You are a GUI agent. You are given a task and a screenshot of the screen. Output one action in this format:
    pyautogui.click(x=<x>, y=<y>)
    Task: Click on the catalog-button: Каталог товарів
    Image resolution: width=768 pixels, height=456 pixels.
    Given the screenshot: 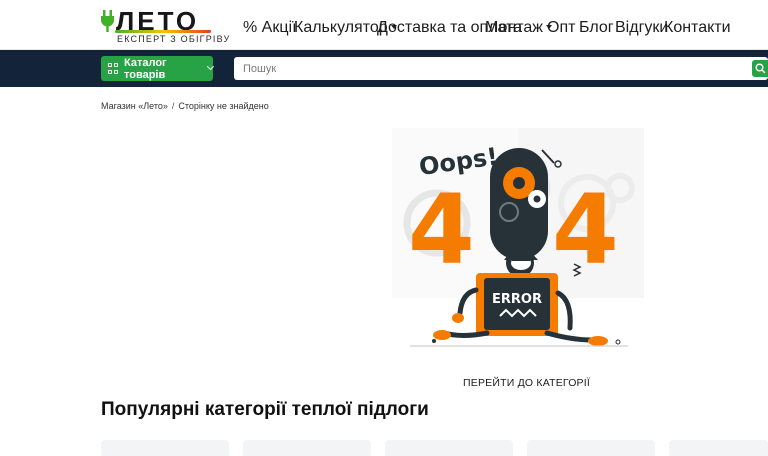 What is the action you would take?
    pyautogui.click(x=158, y=68)
    